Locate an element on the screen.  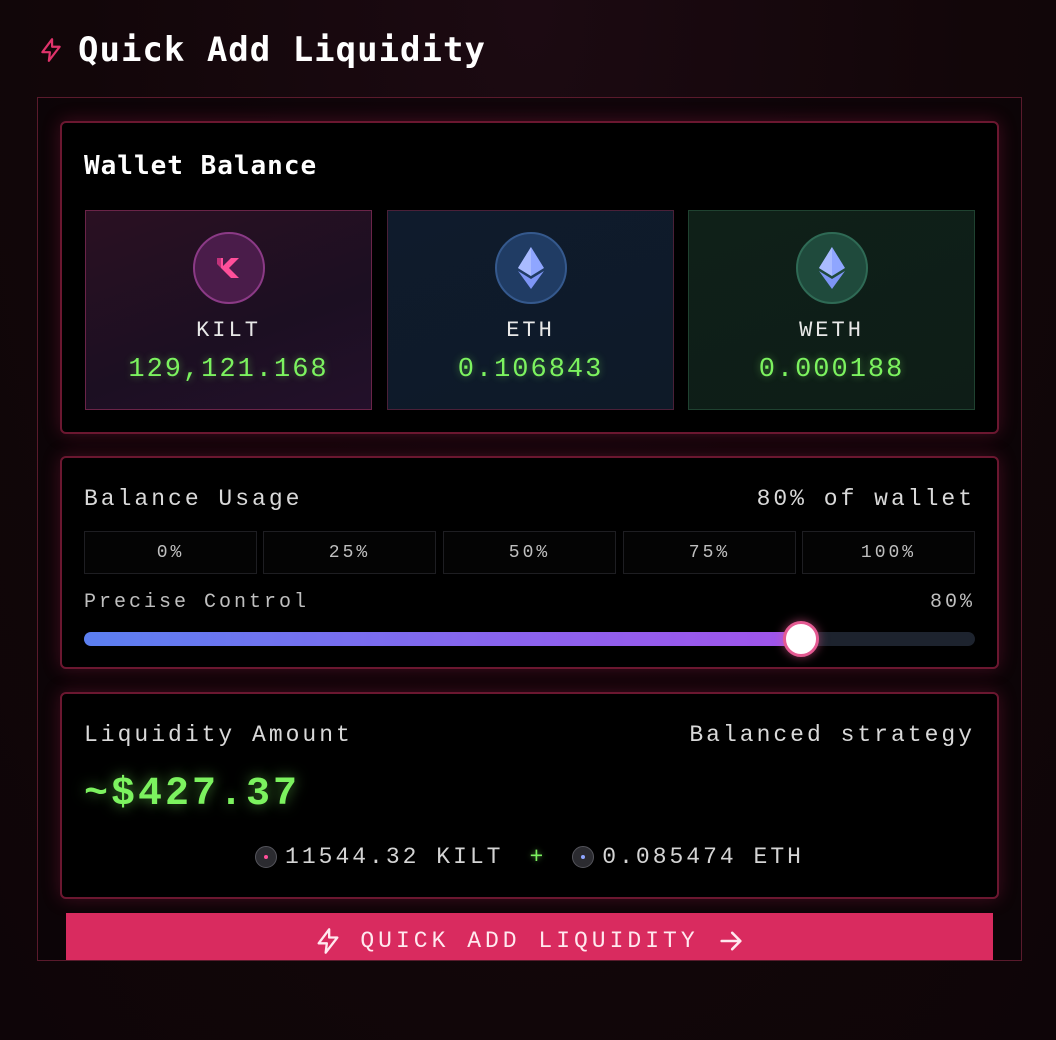
percentage-buttons: 0% 25% 50% 75% 100% is located at coordinates (529, 552).